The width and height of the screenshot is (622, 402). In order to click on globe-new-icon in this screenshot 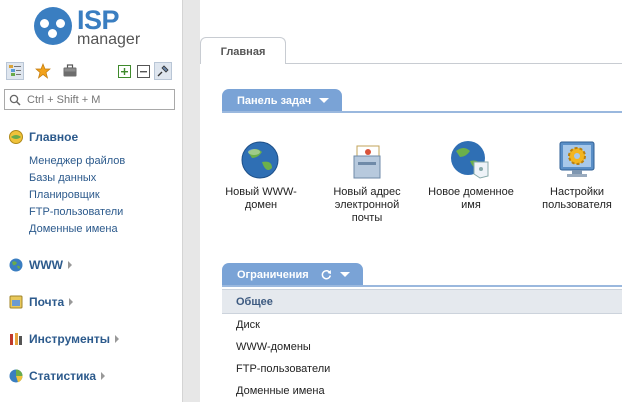, I will do `click(261, 159)`.